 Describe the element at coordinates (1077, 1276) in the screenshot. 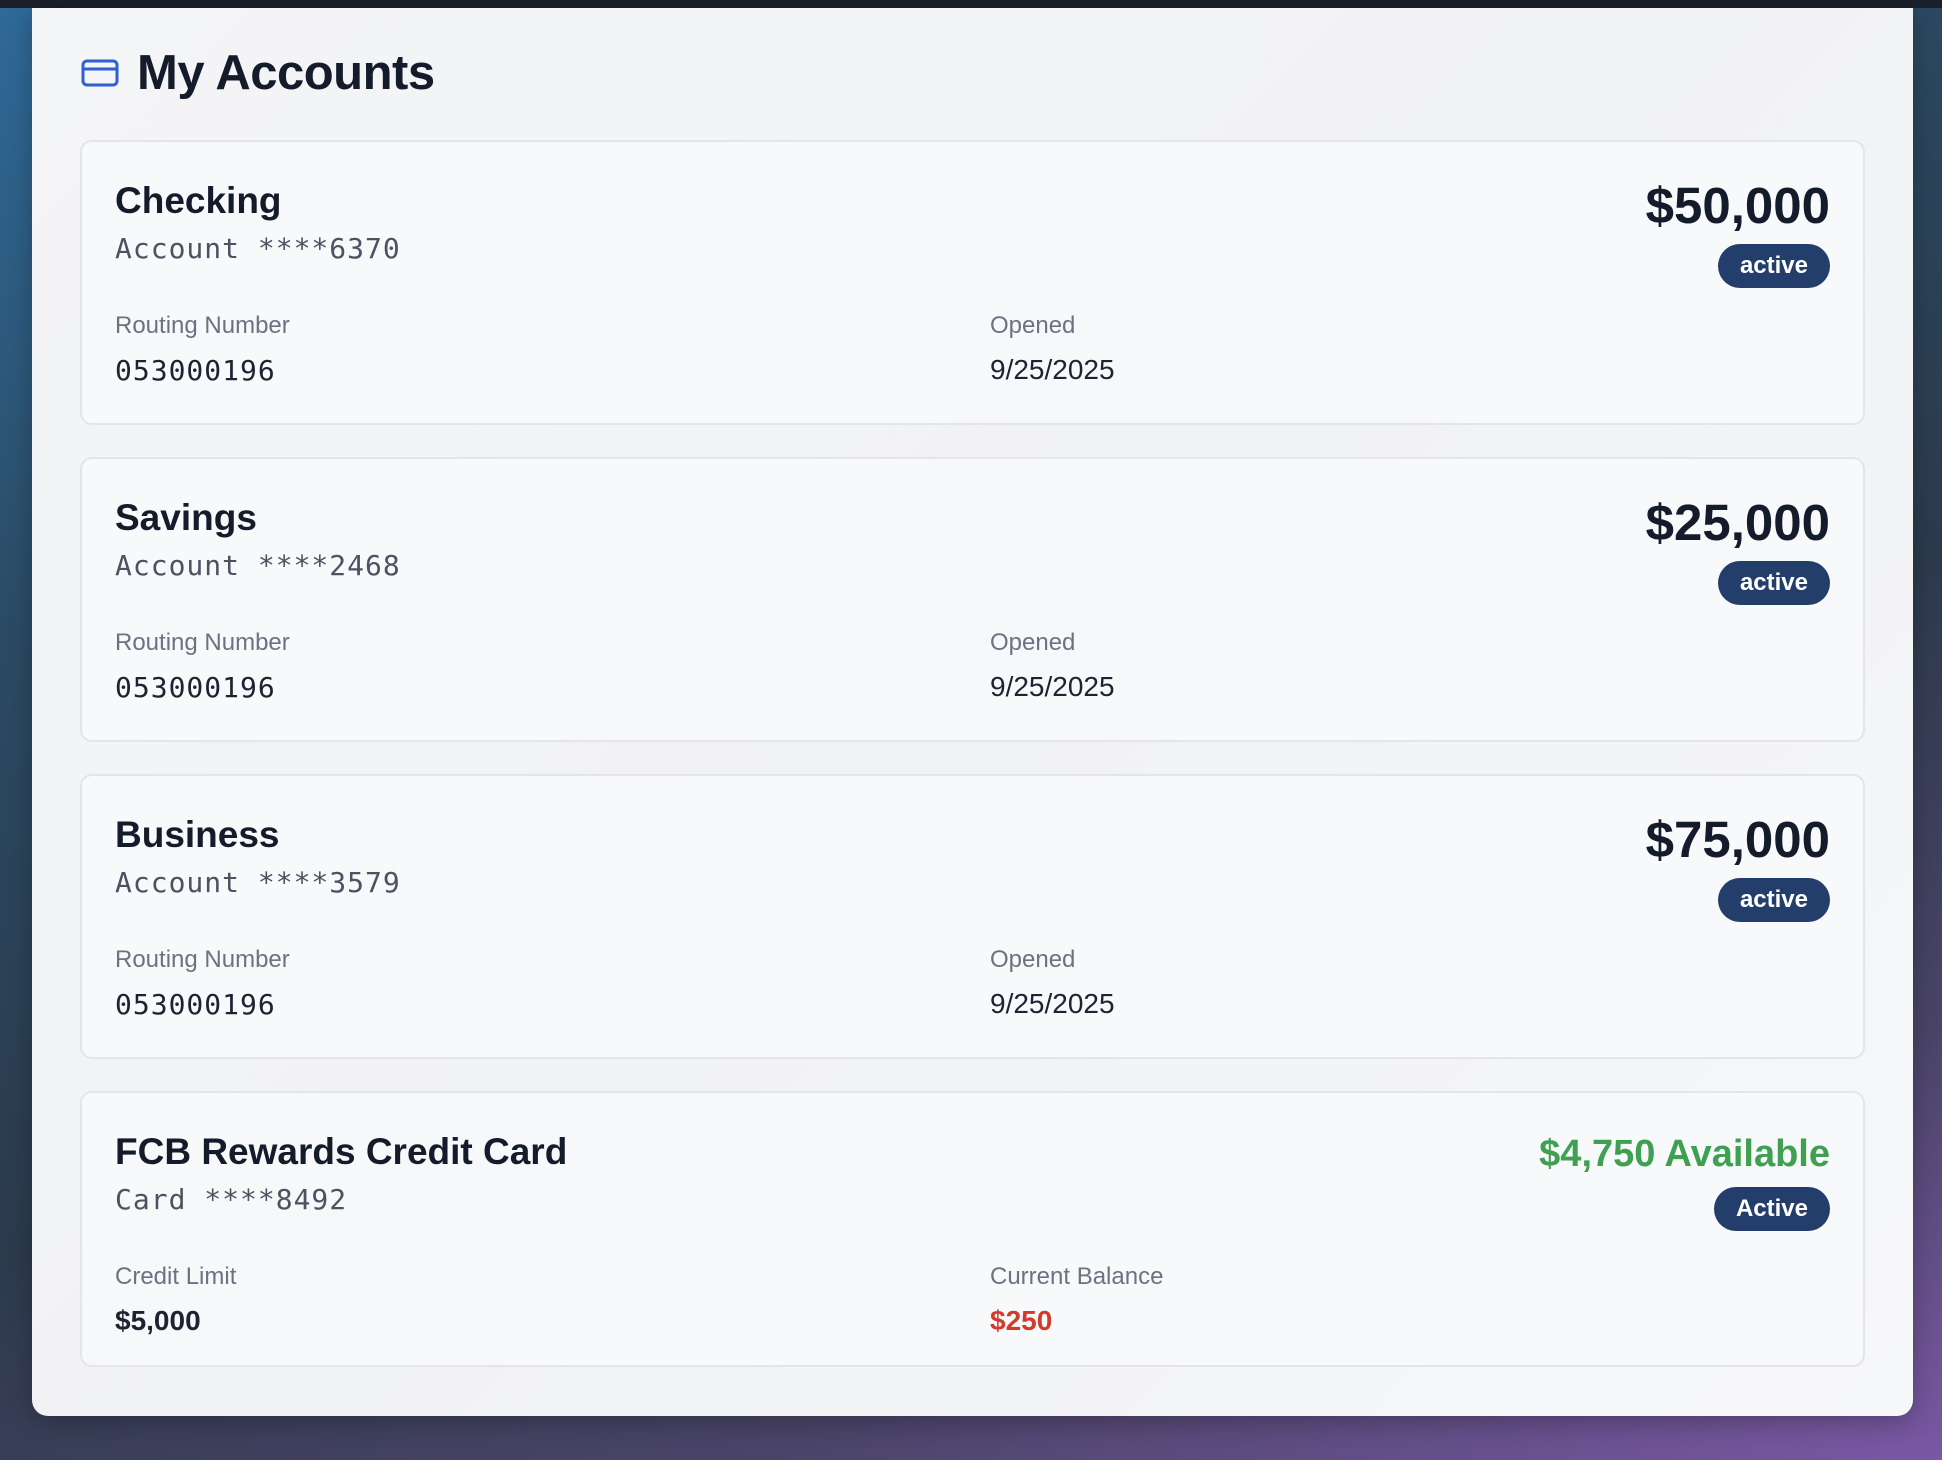

I see `current-balance-label: Current Balance` at that location.